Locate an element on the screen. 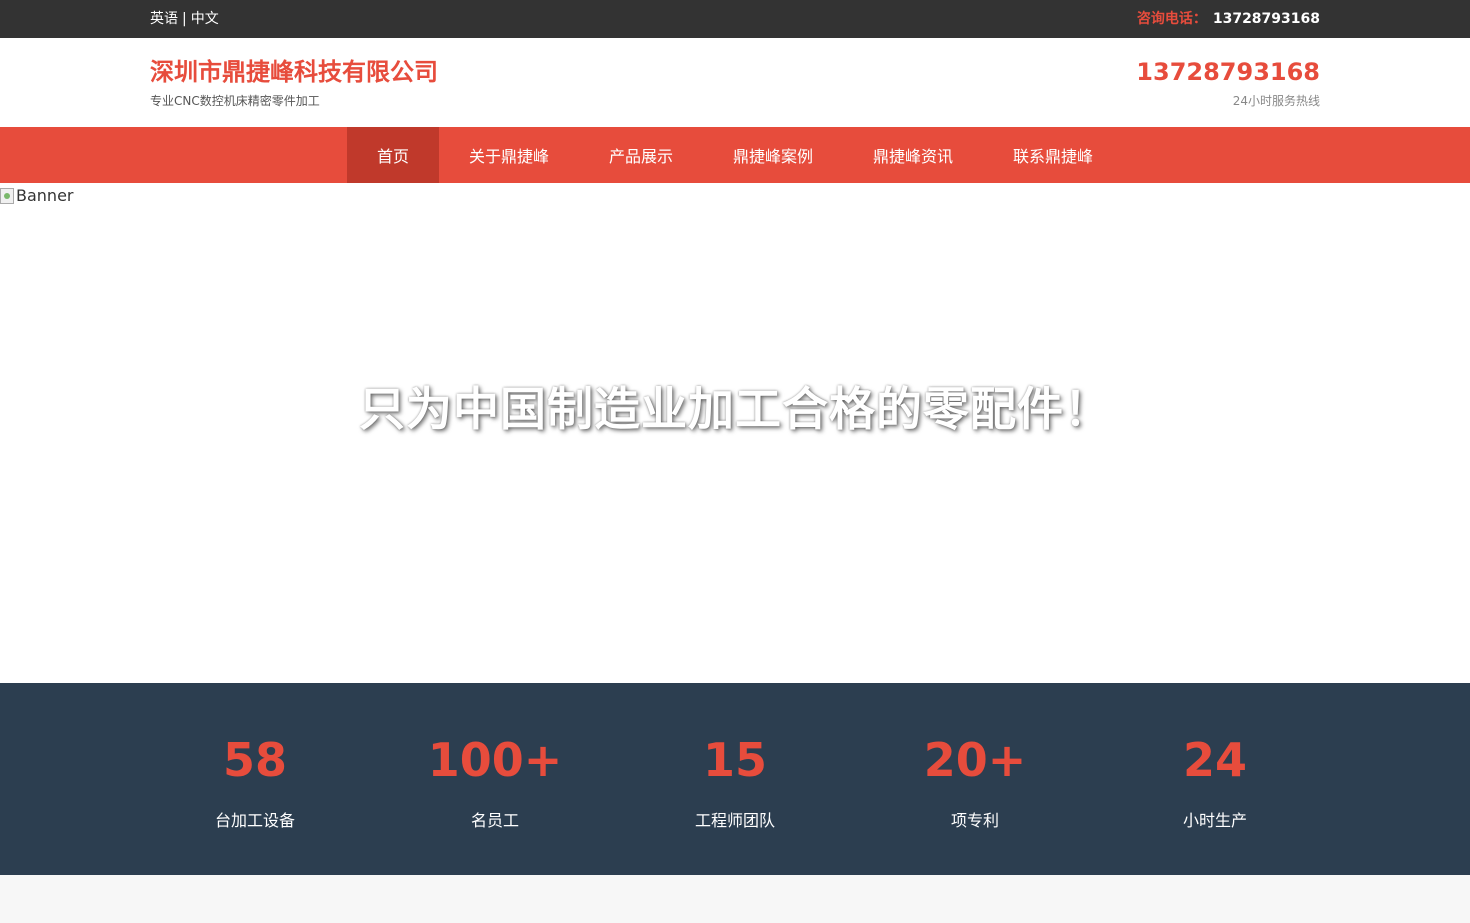 The width and height of the screenshot is (1470, 923). stat-number: 20+ is located at coordinates (975, 760).